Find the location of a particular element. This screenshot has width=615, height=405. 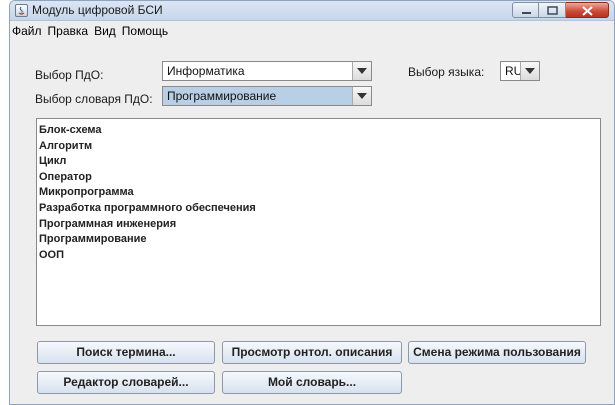

close-button is located at coordinates (587, 10).